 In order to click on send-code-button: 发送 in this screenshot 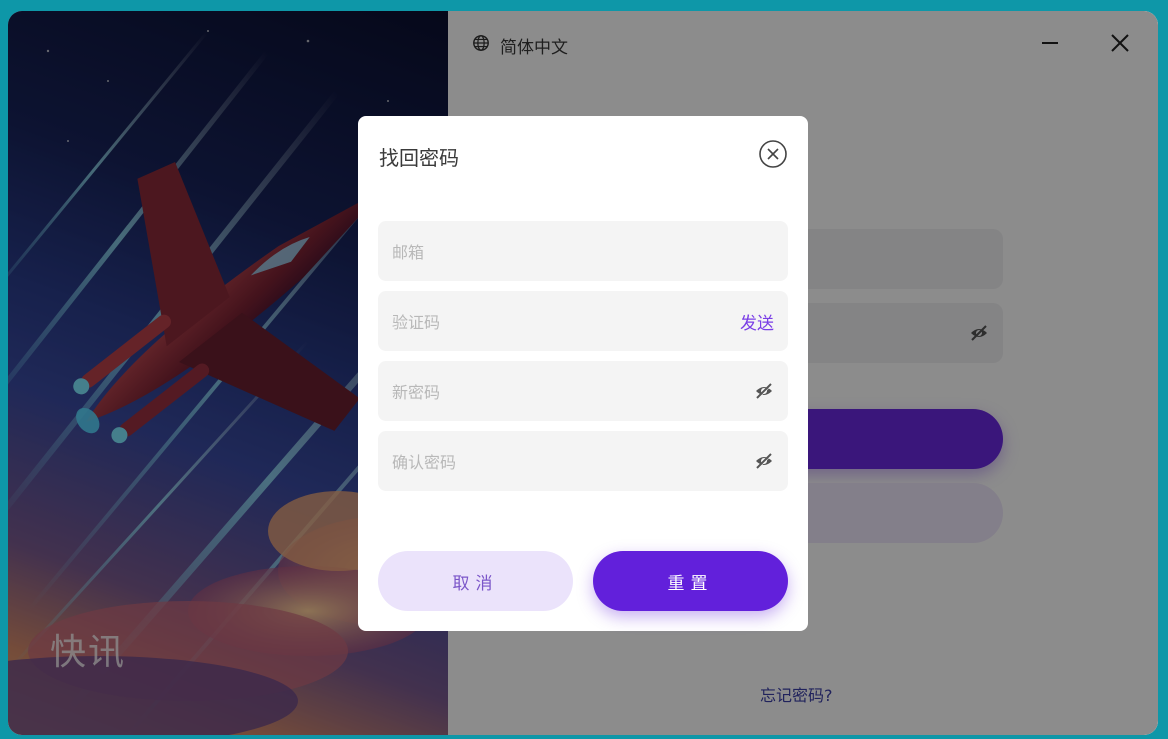, I will do `click(757, 321)`.